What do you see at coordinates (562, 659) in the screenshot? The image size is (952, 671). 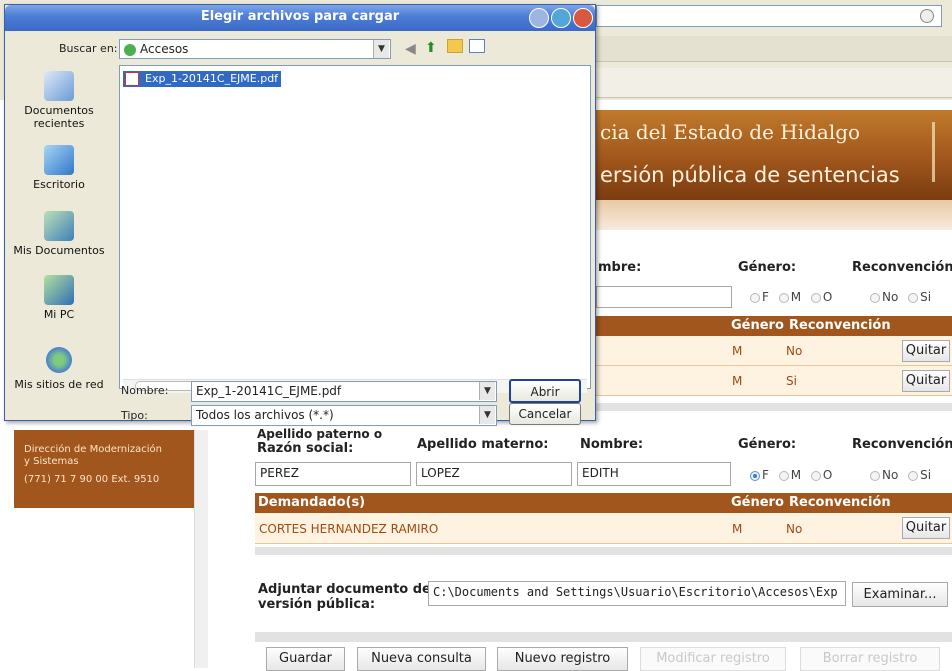 I see `nuevo-registro-button: Nuevo registro` at bounding box center [562, 659].